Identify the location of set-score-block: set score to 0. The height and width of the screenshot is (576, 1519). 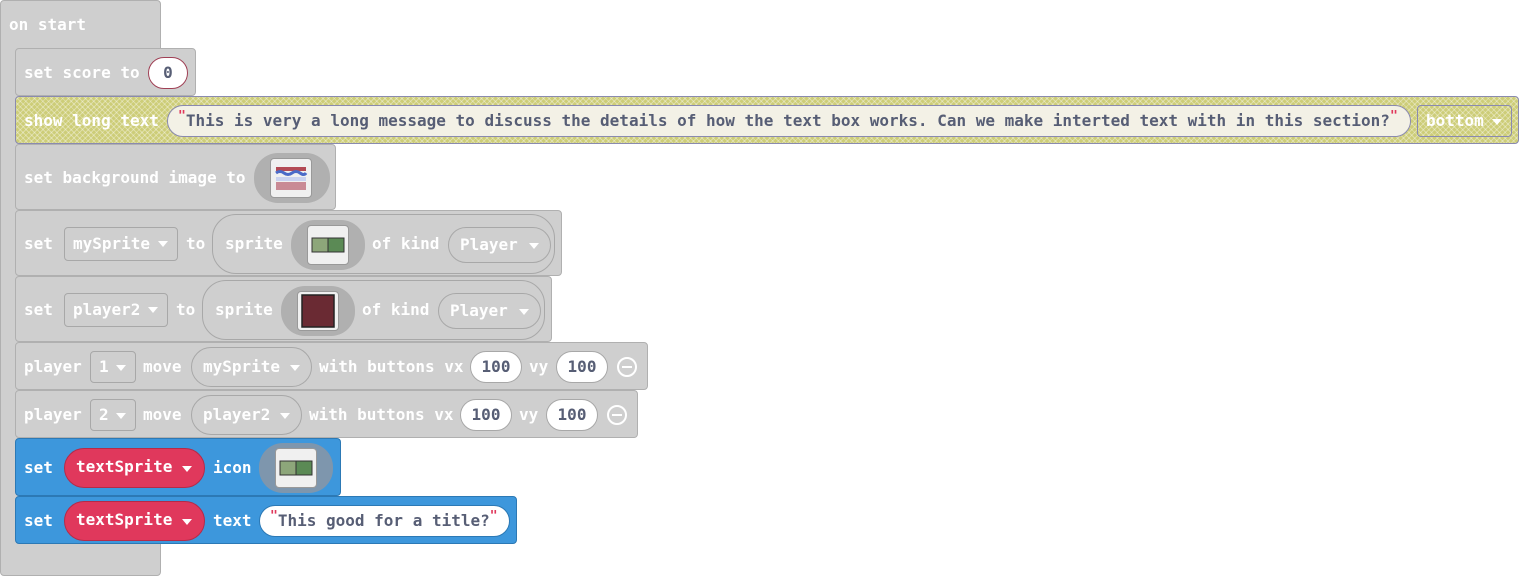
(105, 72).